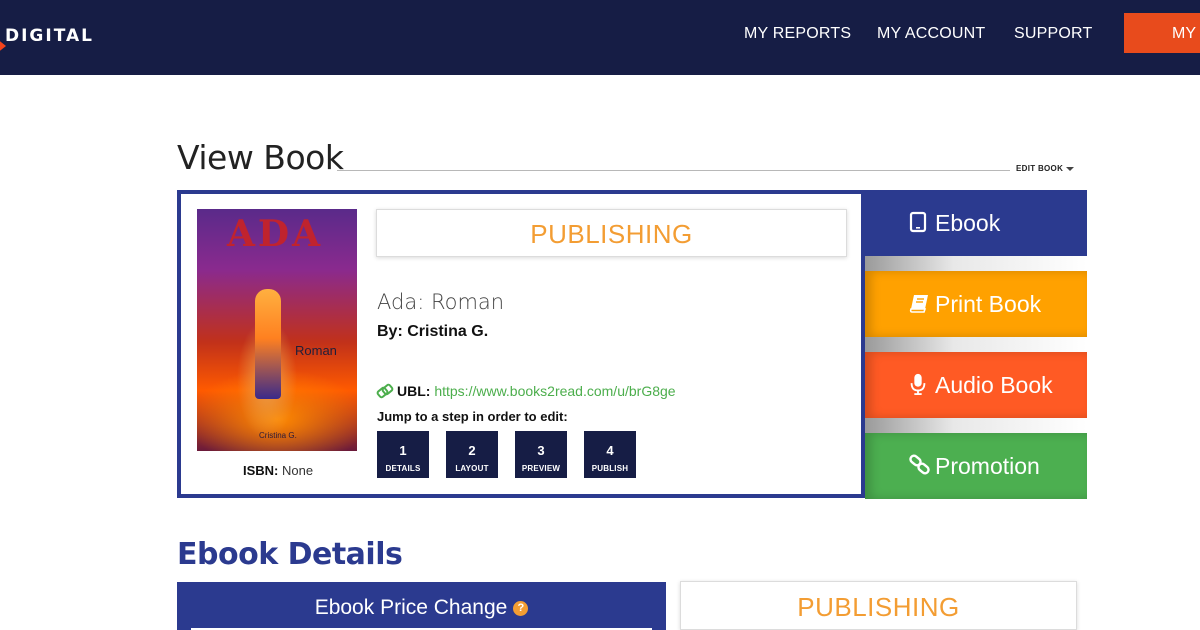 The height and width of the screenshot is (630, 1200). I want to click on caret-down-icon, so click(1070, 168).